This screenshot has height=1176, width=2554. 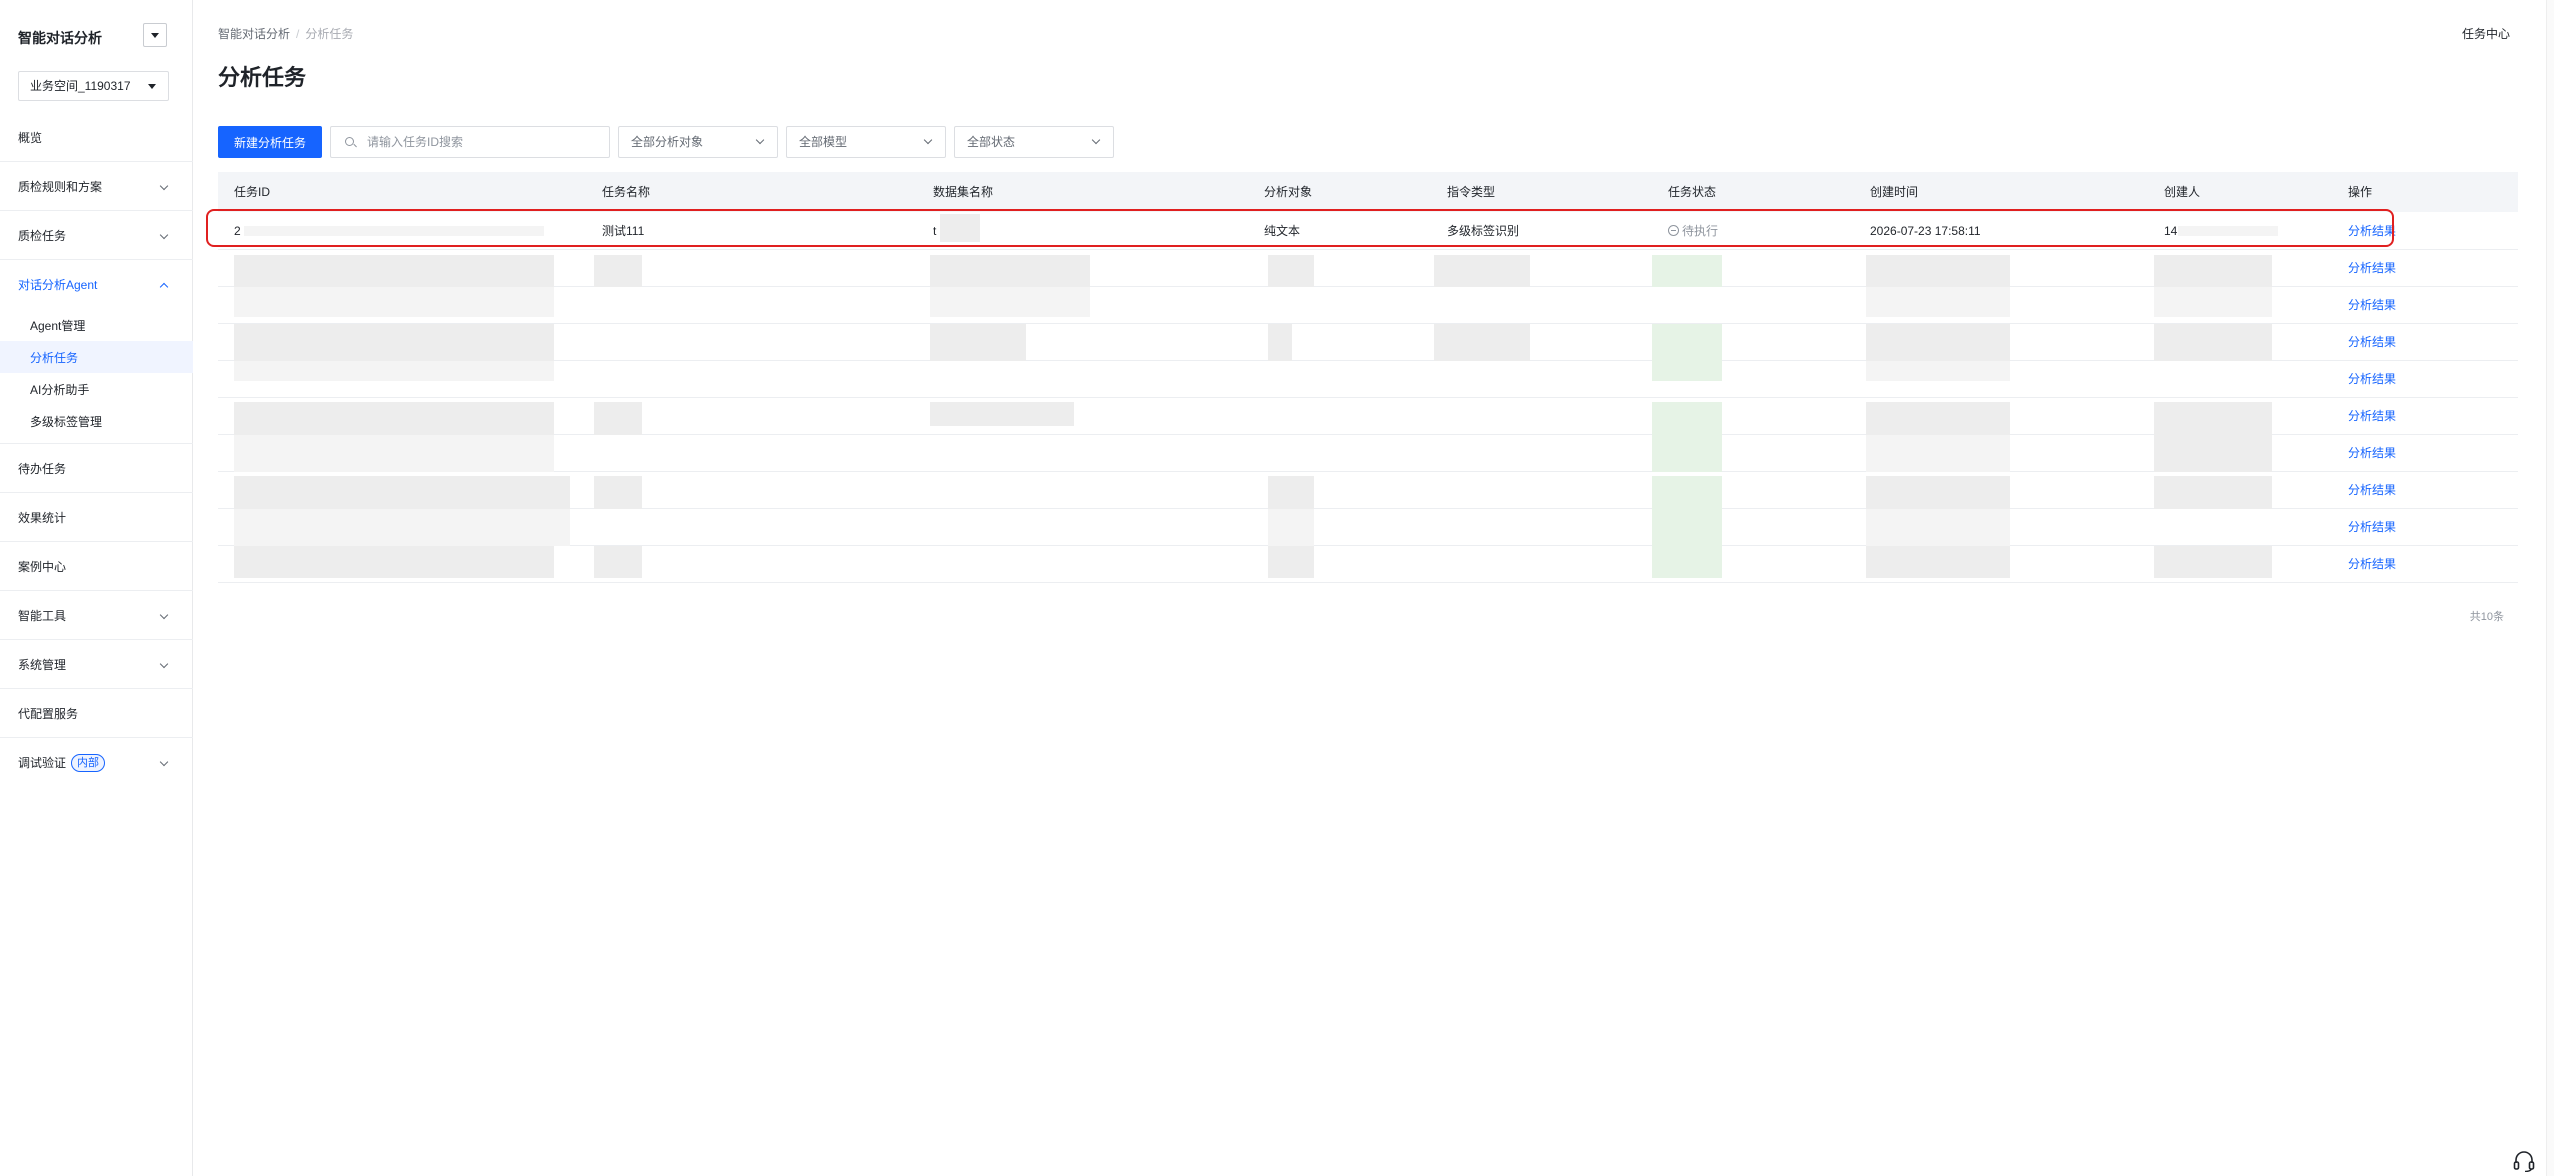 I want to click on sidebar-item-overview: 概览, so click(x=96, y=137).